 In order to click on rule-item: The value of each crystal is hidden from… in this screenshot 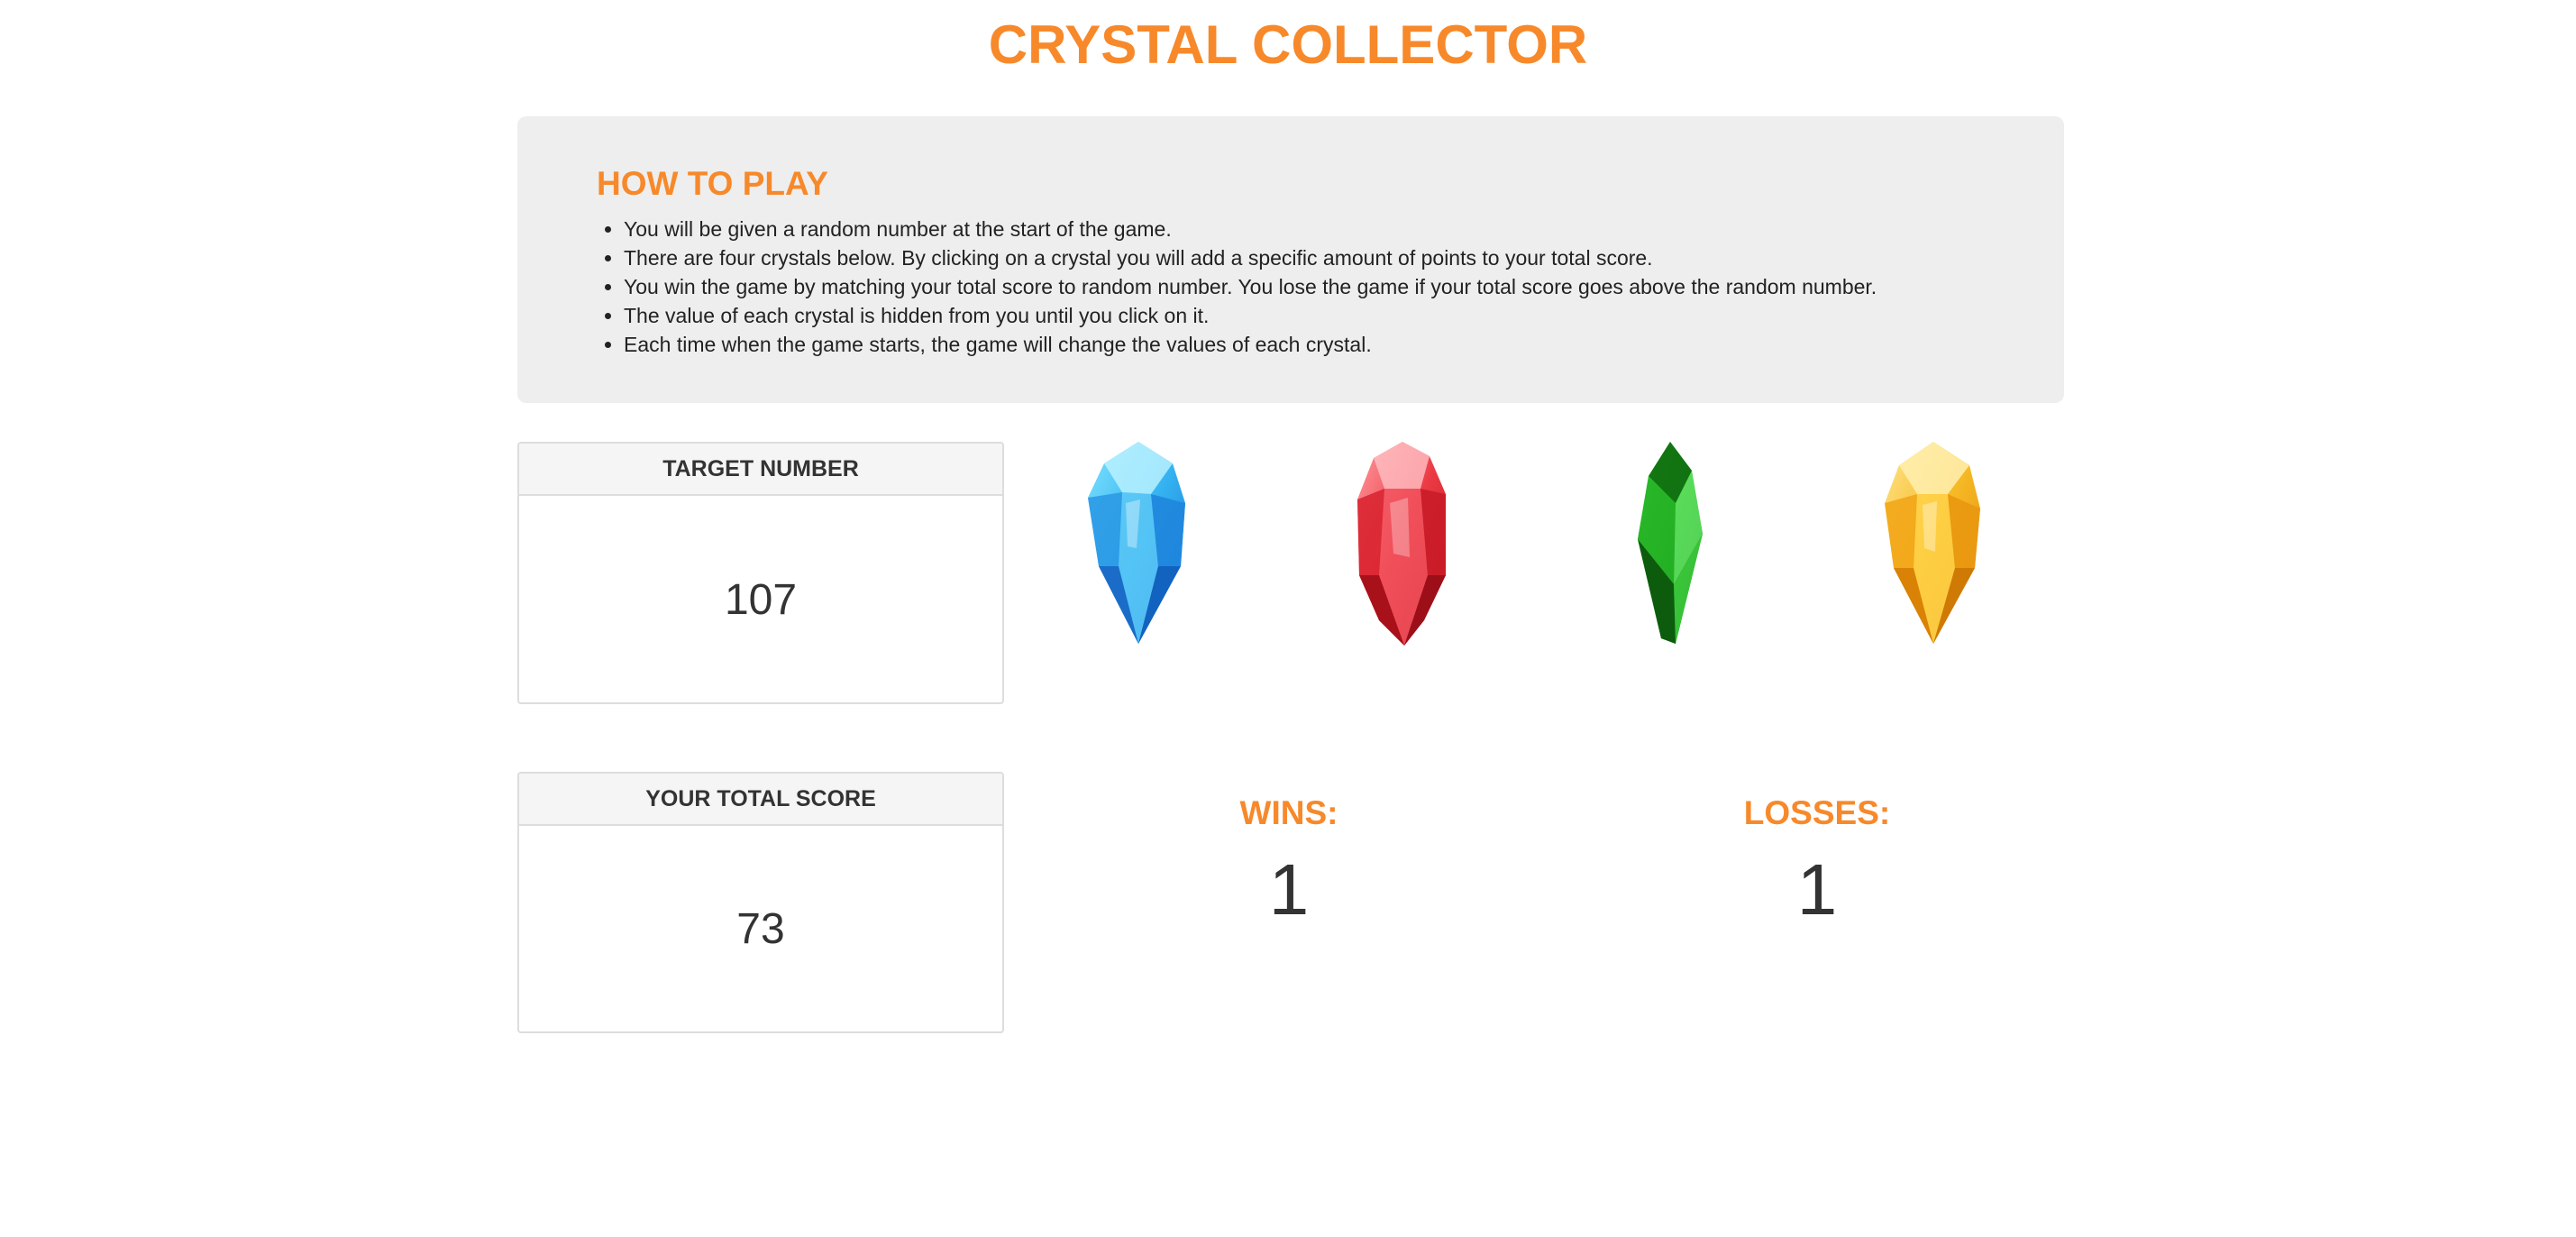, I will do `click(1304, 315)`.